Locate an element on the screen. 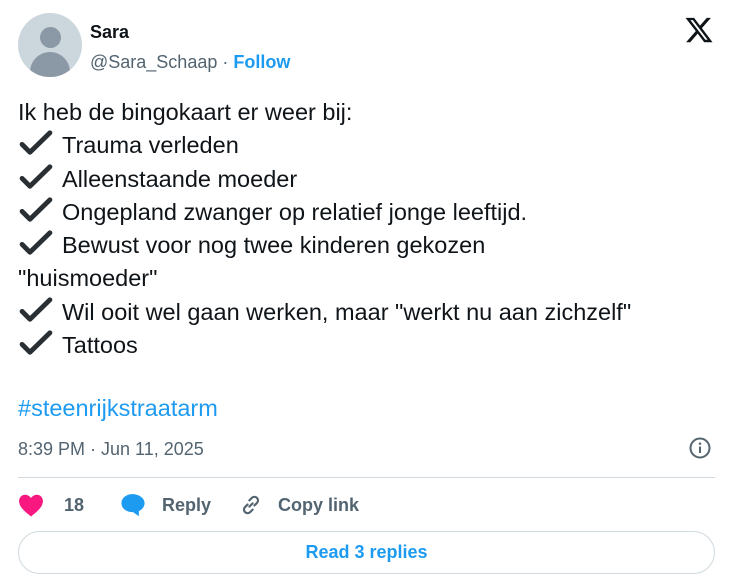 The height and width of the screenshot is (581, 731). avatar-body is located at coordinates (50, 64).